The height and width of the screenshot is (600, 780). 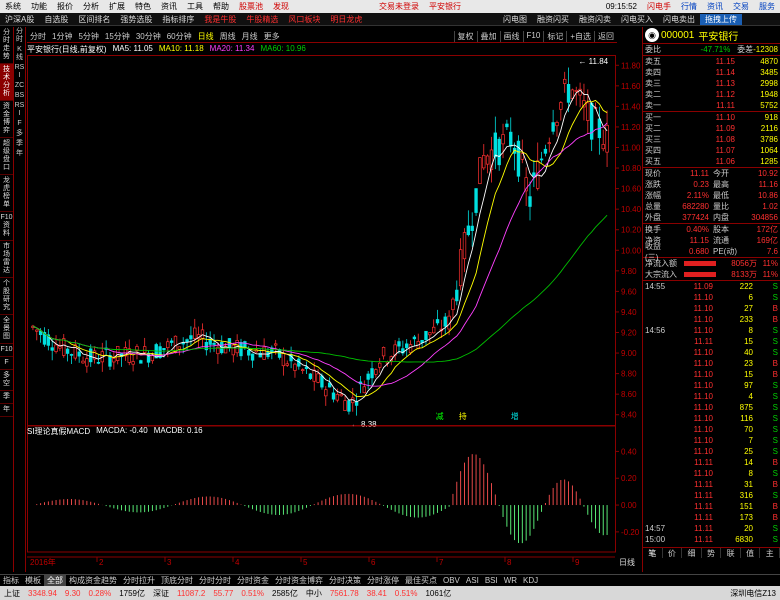 I want to click on menu-item-help: 帮助, so click(x=221, y=6).